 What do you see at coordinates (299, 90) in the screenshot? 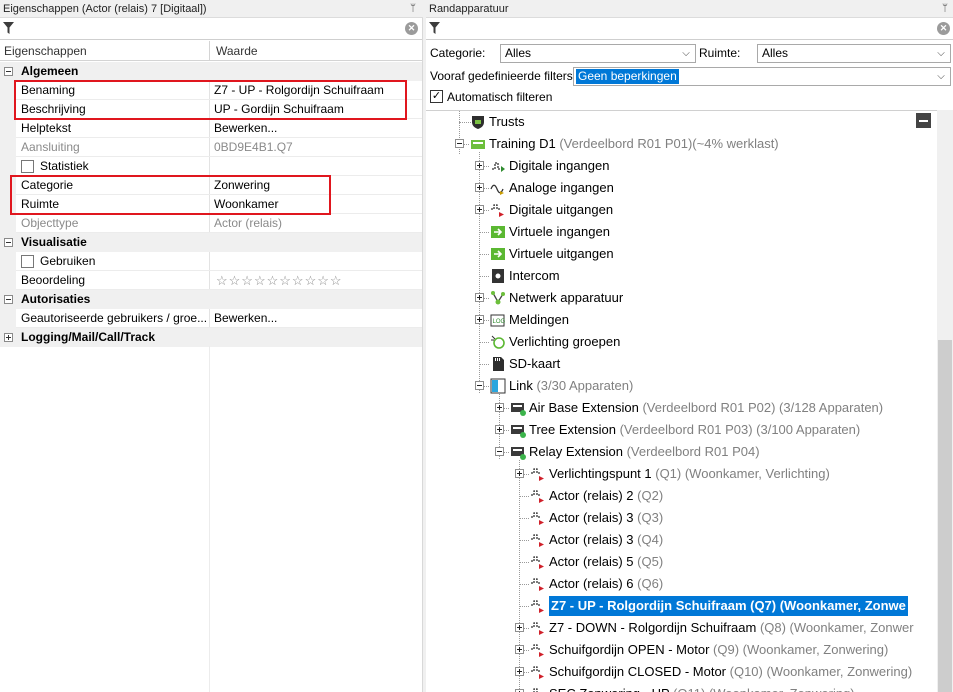
I see `property-value-benaming: Z7 - UP - Rolgordijn Schuifraam` at bounding box center [299, 90].